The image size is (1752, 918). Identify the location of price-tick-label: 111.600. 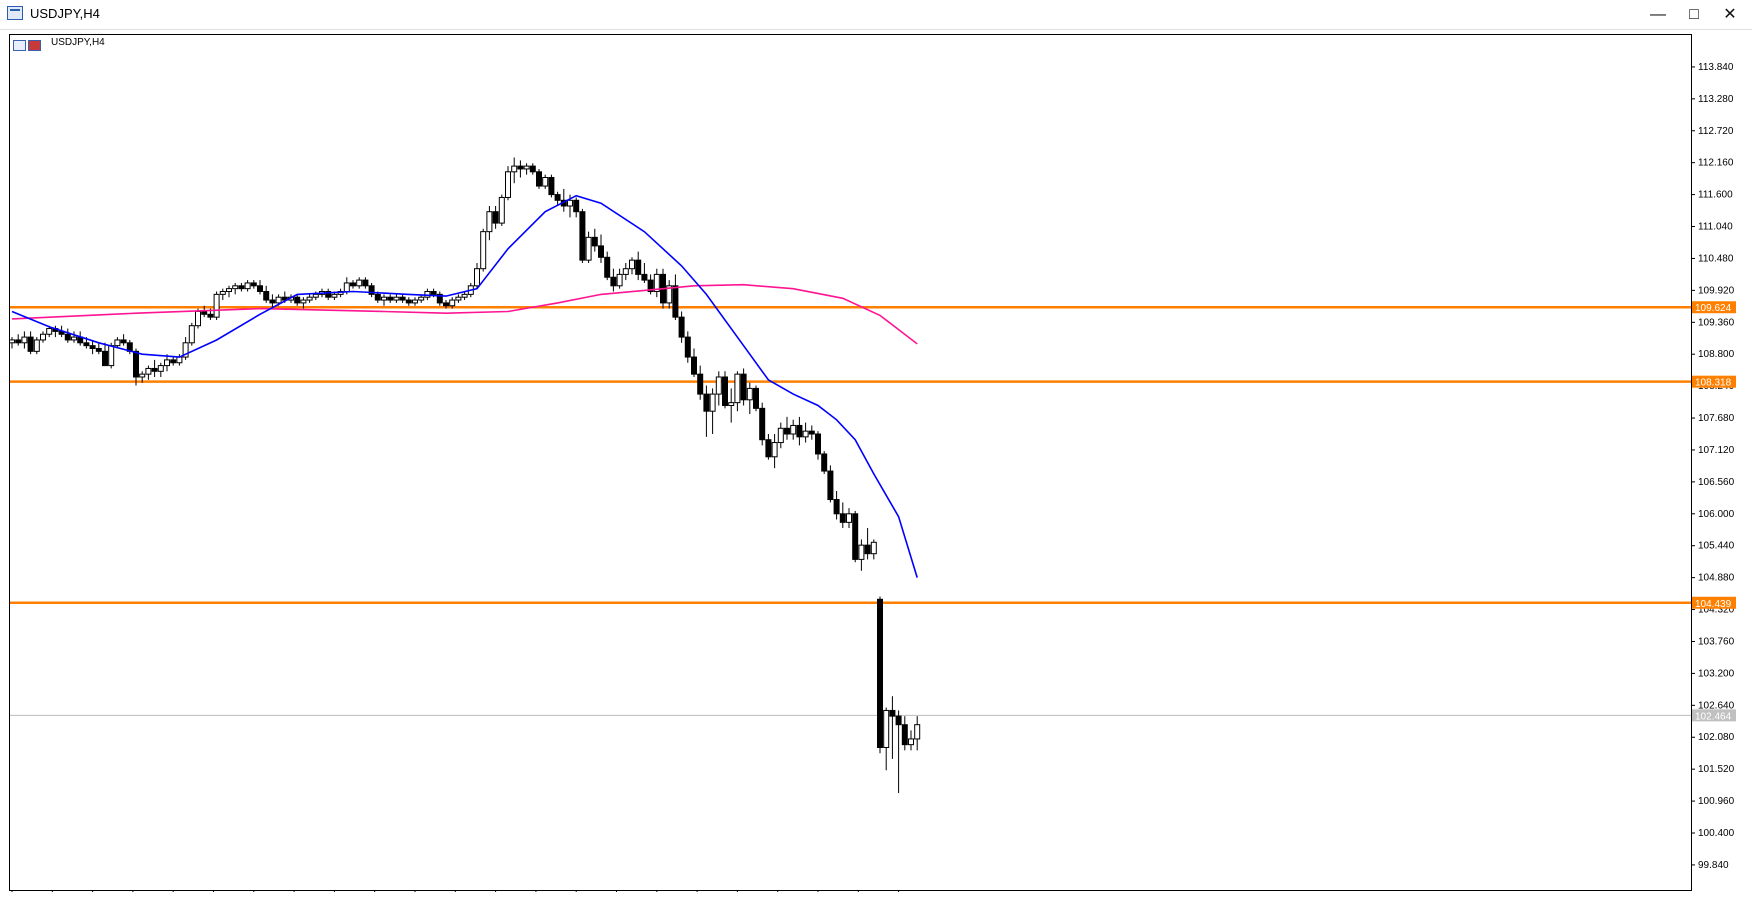
(1715, 195).